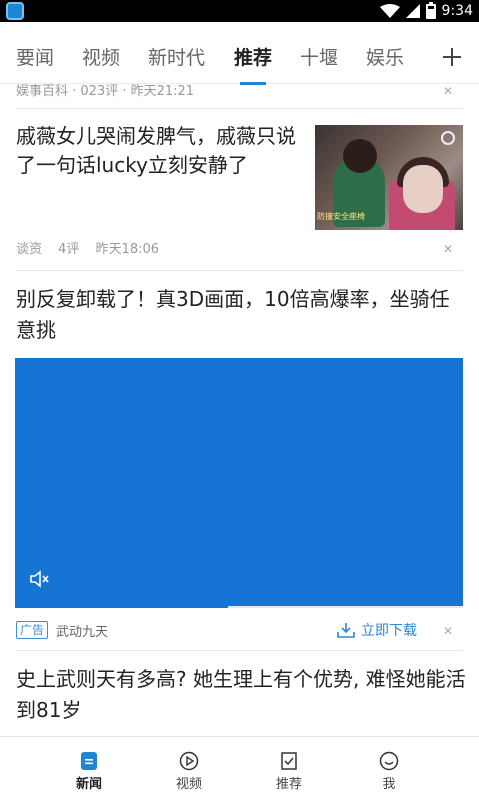 The image size is (479, 795). What do you see at coordinates (288, 784) in the screenshot?
I see `nav-recommend-label: 推荐` at bounding box center [288, 784].